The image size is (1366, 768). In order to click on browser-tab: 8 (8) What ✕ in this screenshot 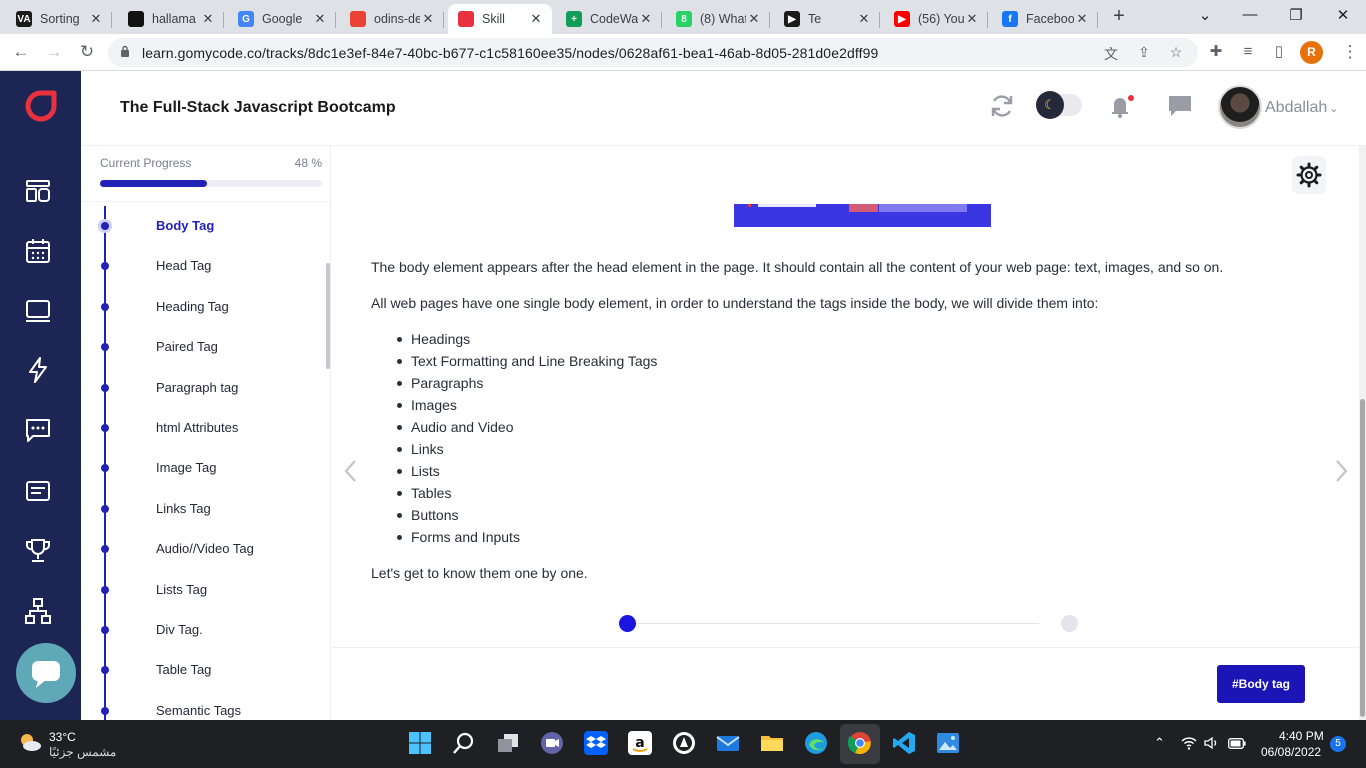, I will do `click(718, 19)`.